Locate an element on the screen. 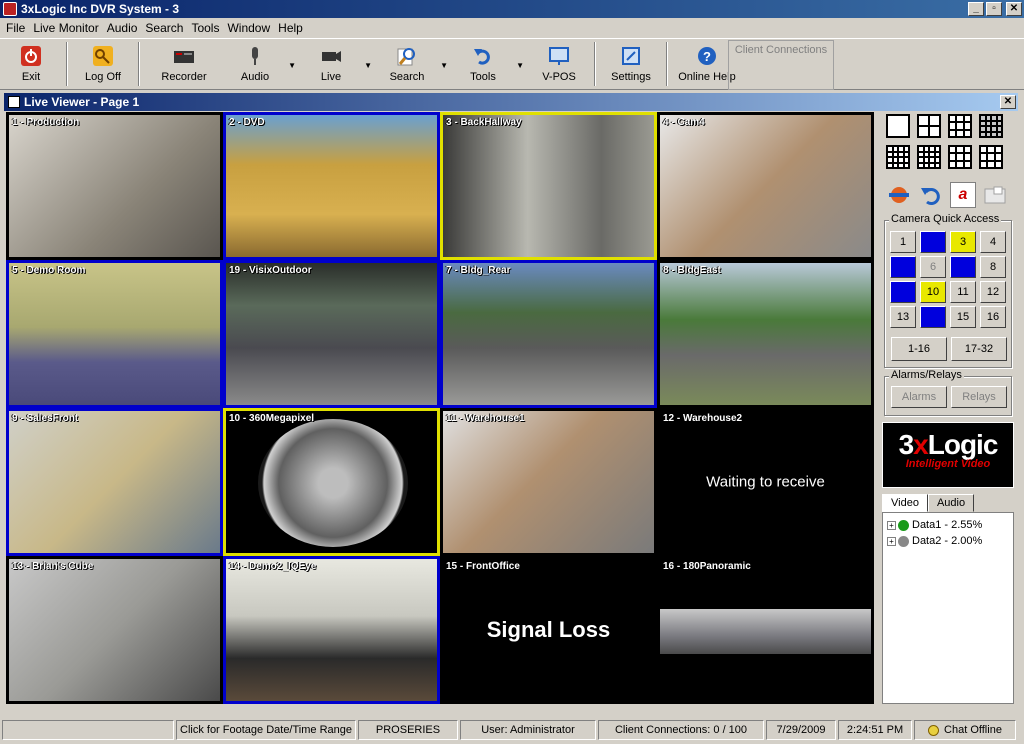 The image size is (1024, 744). camera-tile: 19 - VisixOutdoor is located at coordinates (331, 334).